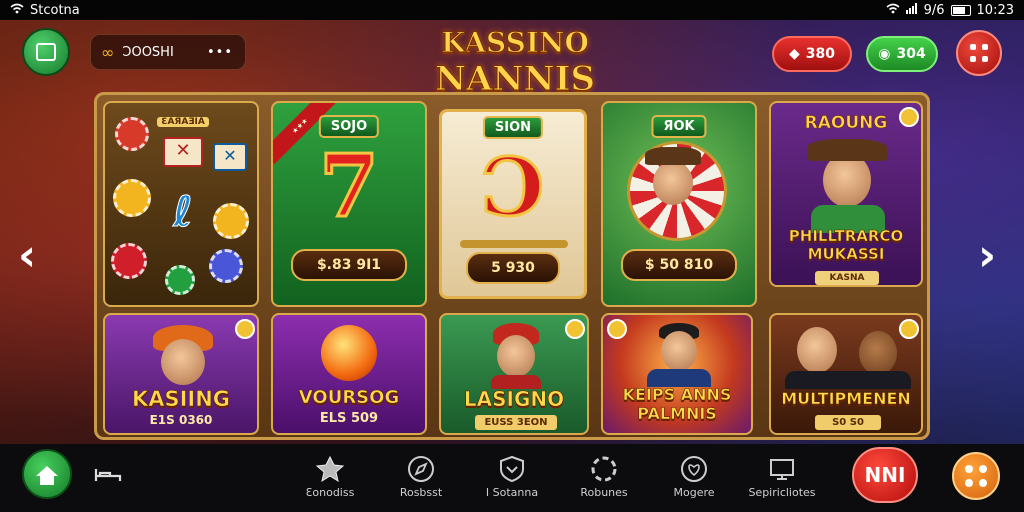 The height and width of the screenshot is (512, 1024). I want to click on game-tile-chips: ✕ ✕ ƐAЯAƎIA ℓ, so click(181, 204).